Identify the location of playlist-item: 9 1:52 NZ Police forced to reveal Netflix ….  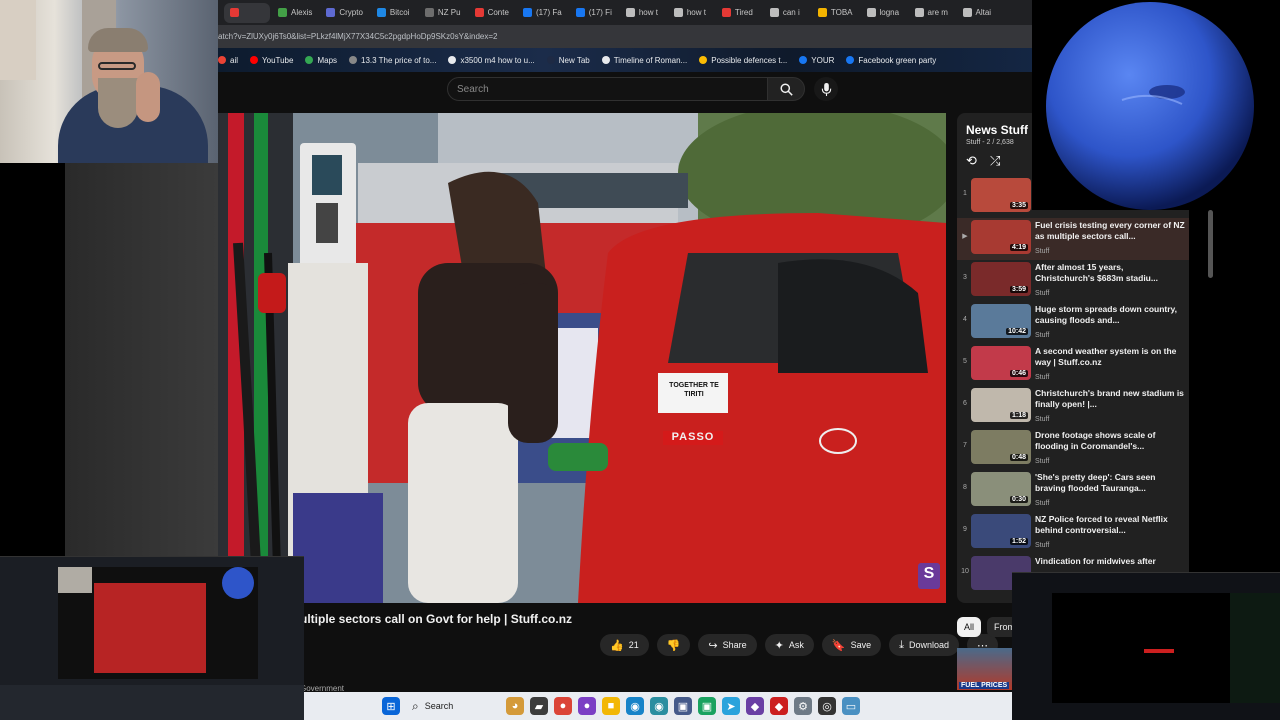
(1073, 533).